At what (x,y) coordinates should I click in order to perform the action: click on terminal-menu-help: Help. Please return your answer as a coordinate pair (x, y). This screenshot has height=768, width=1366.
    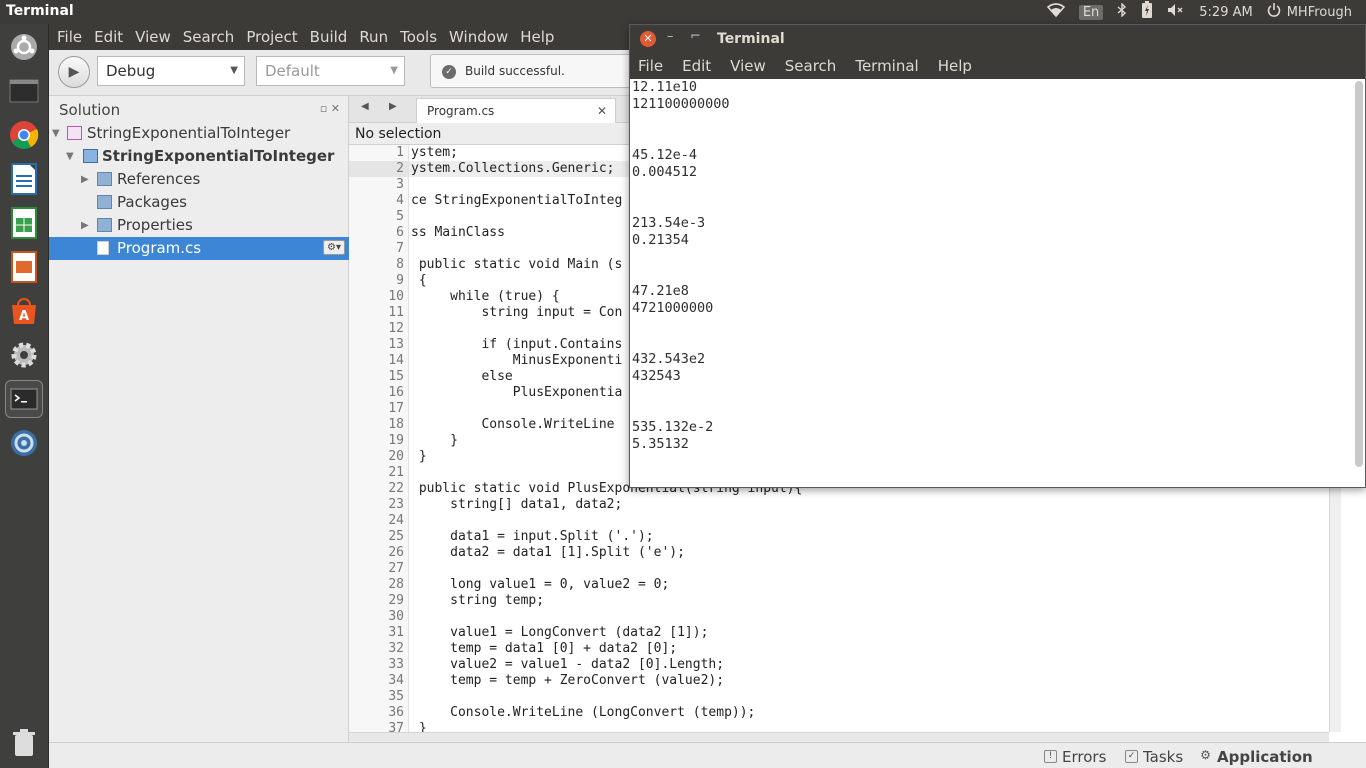
    Looking at the image, I should click on (955, 66).